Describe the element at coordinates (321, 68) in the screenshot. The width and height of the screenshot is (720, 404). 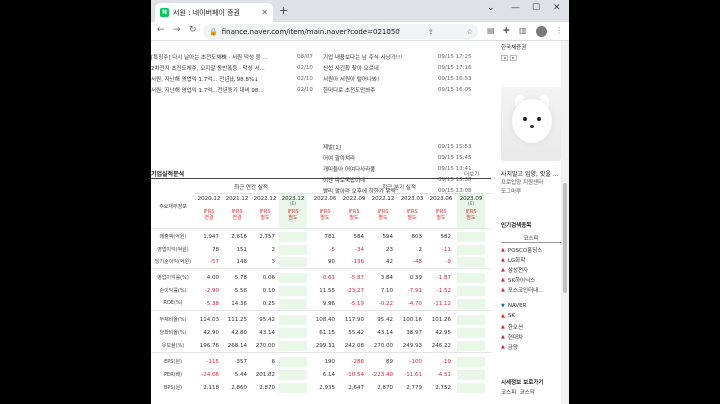
I see `discussion-item: 신섭 사긴확 찾아 오르네 09/15 17:16` at that location.